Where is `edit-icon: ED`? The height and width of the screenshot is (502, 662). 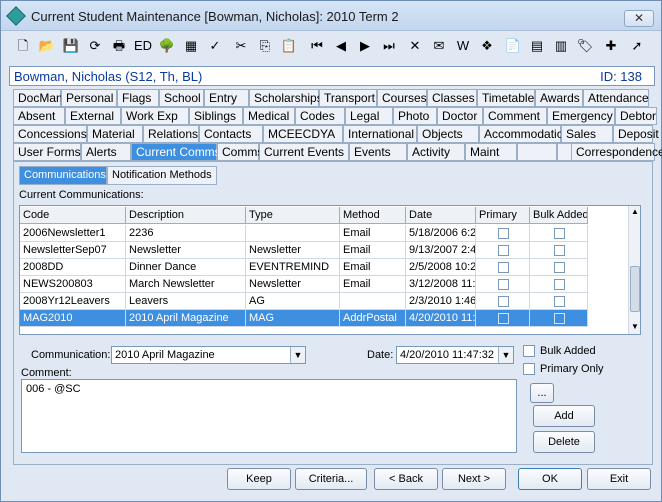 edit-icon: ED is located at coordinates (143, 46).